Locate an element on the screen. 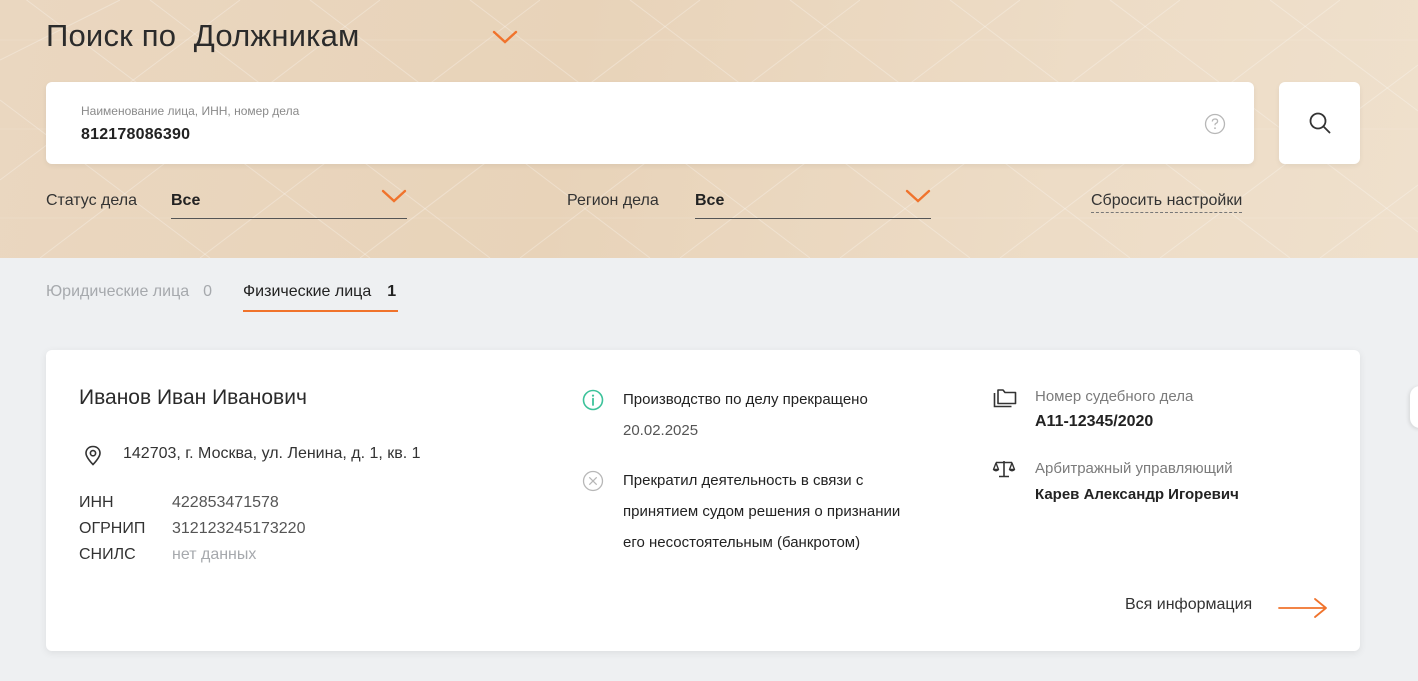  status-filter-label: Статус дела is located at coordinates (91, 200).